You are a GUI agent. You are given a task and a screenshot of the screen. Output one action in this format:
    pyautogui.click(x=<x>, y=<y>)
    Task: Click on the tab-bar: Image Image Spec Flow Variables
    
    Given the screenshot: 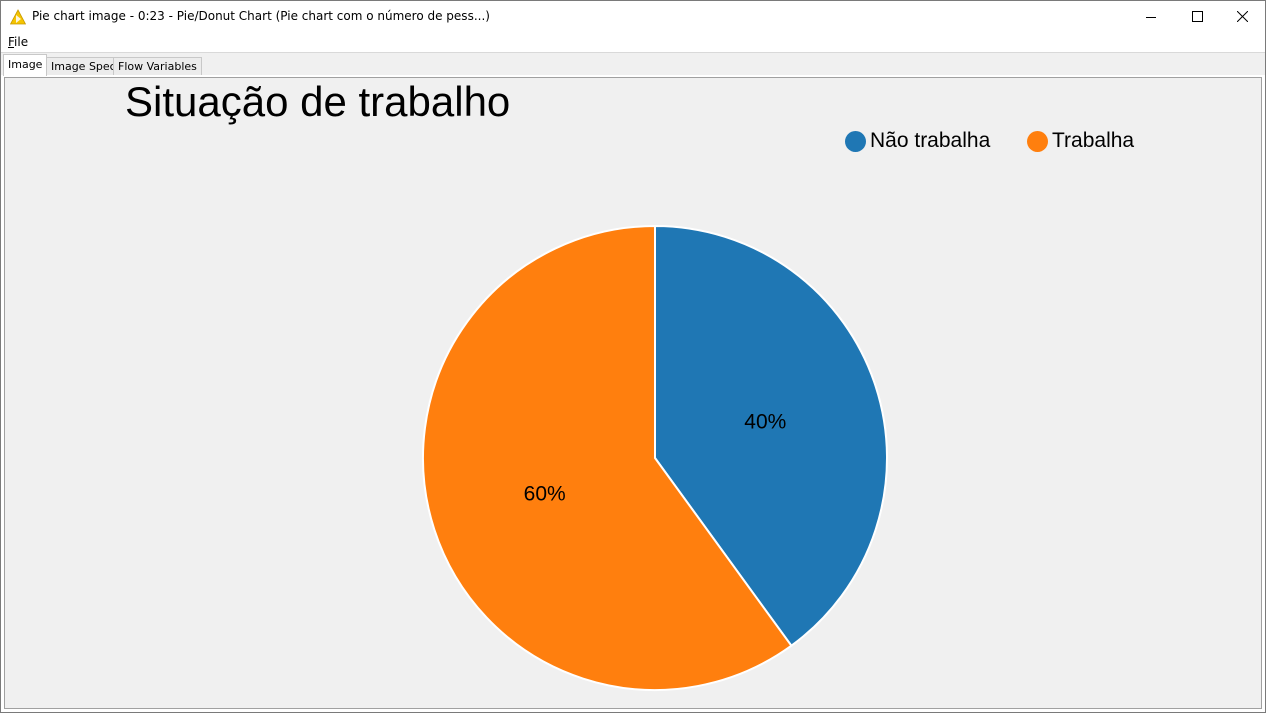 What is the action you would take?
    pyautogui.click(x=633, y=64)
    